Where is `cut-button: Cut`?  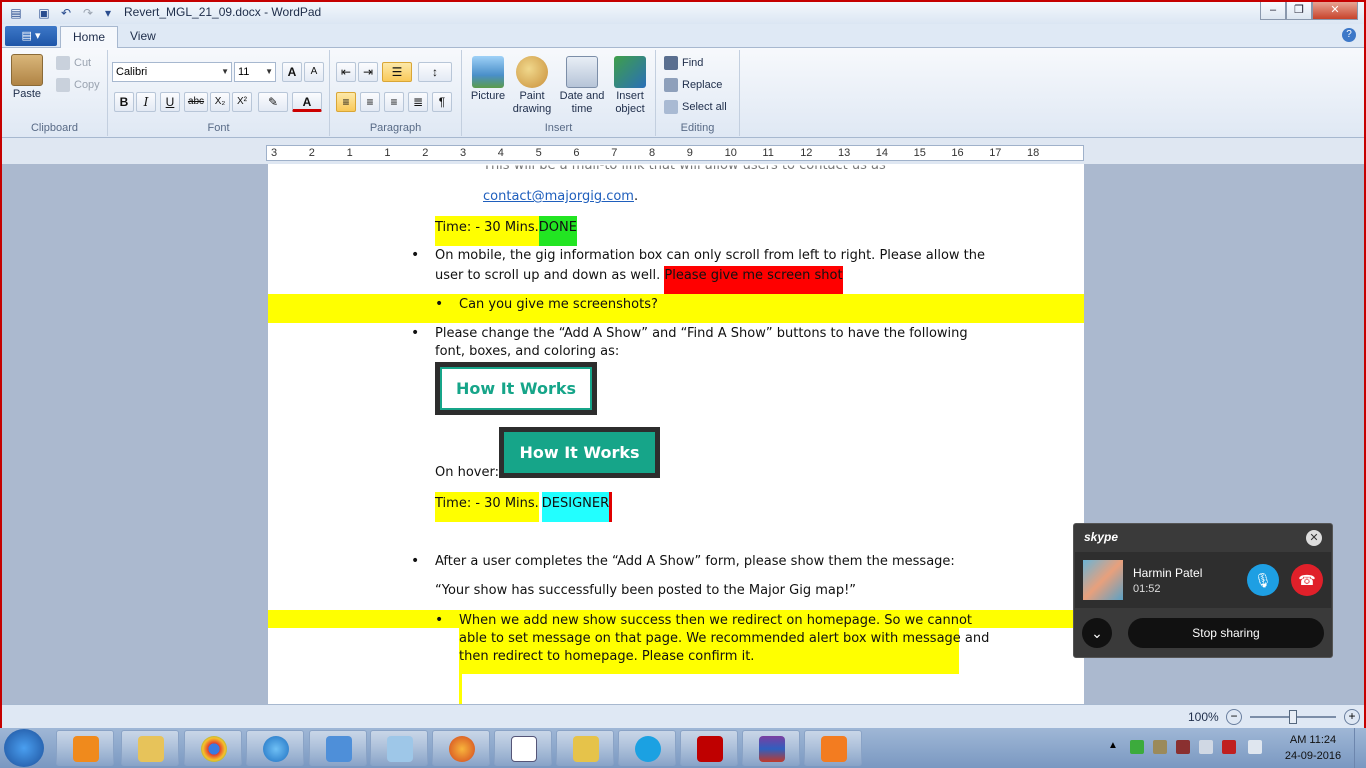
cut-button: Cut is located at coordinates (73, 63).